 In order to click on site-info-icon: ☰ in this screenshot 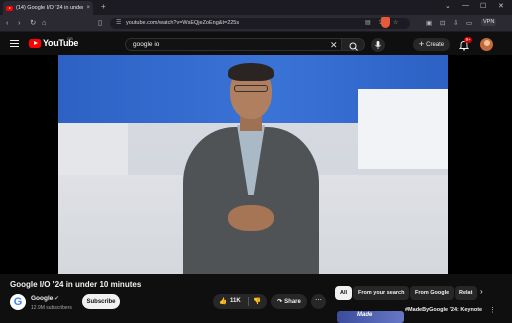, I will do `click(118, 22)`.